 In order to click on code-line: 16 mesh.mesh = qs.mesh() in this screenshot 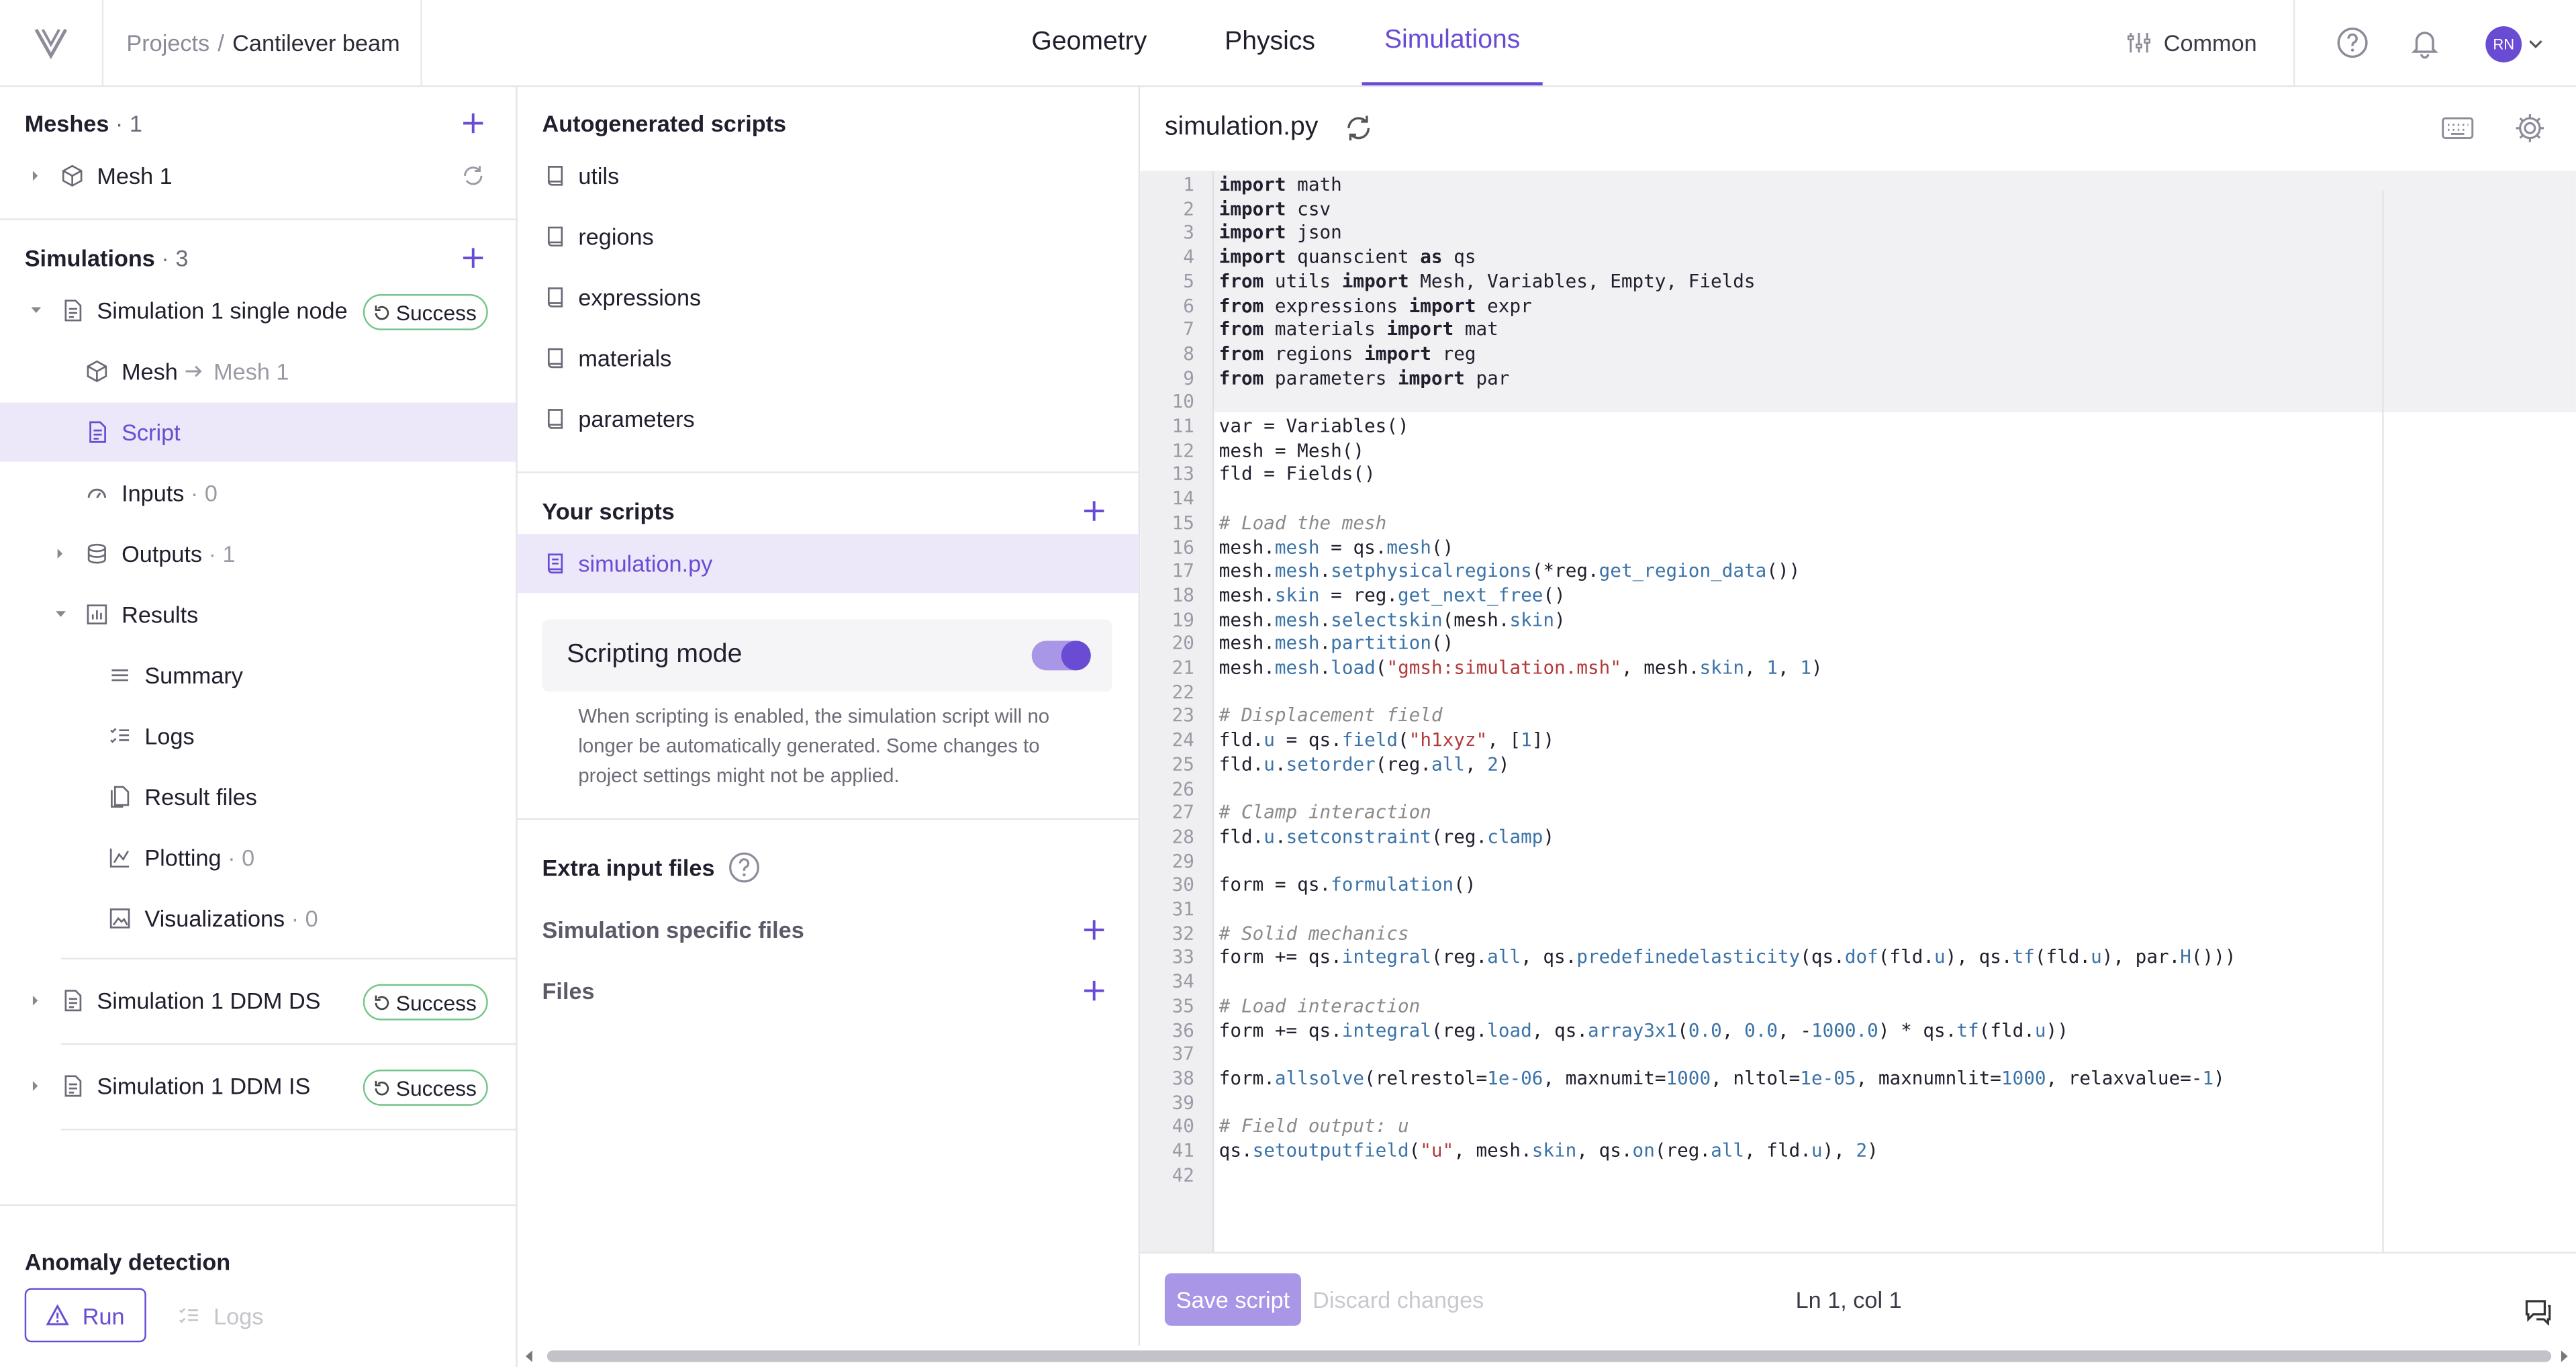, I will do `click(1858, 548)`.